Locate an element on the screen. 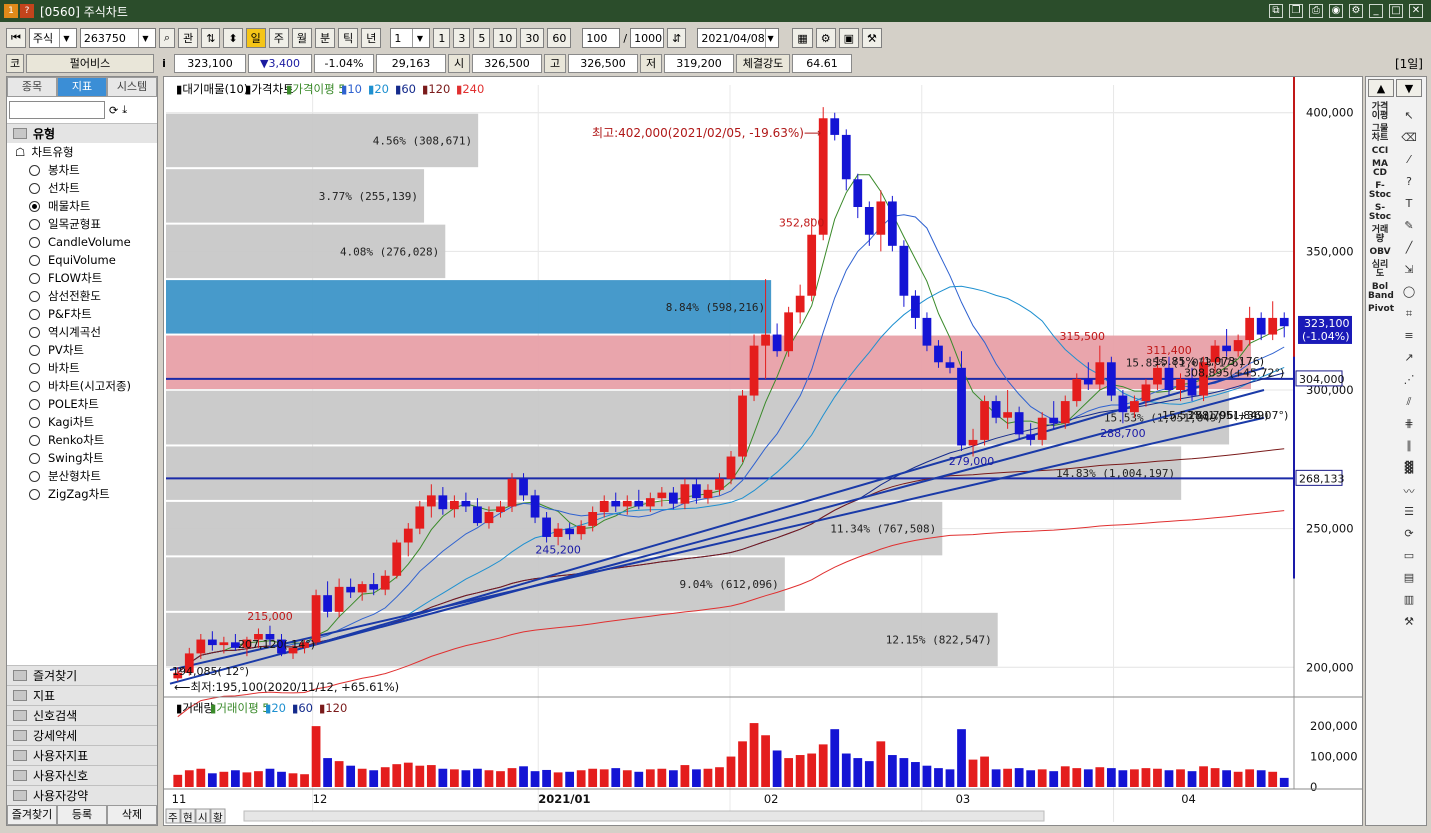 The image size is (1431, 833). code-input: 263750 ▼ is located at coordinates (117, 38).